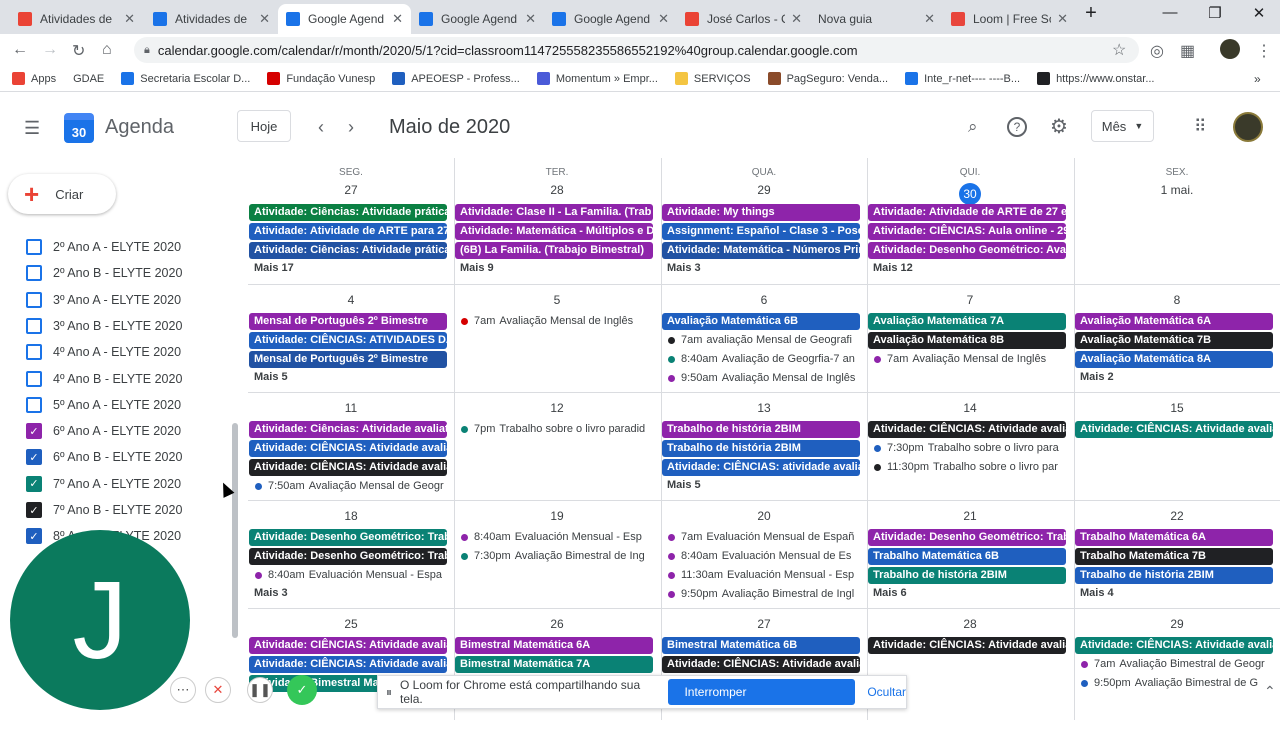  What do you see at coordinates (886, 692) in the screenshot?
I see `hide-button: Ocultar` at bounding box center [886, 692].